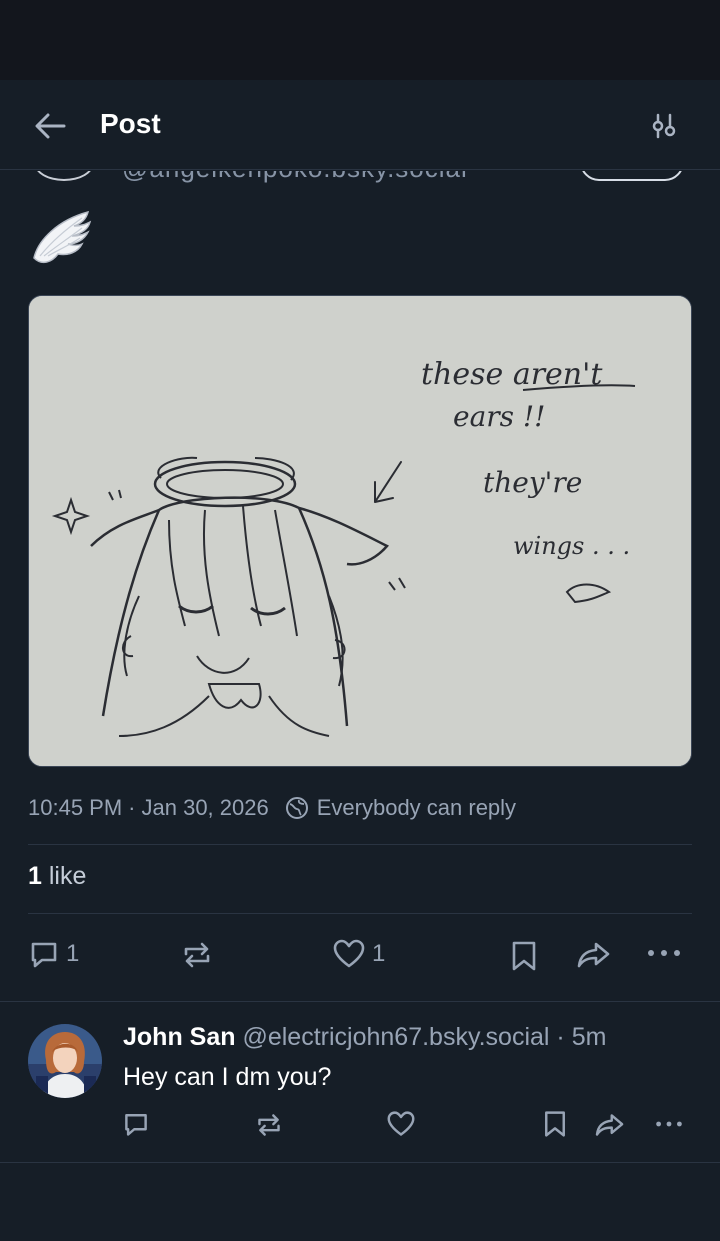 The image size is (720, 1241). What do you see at coordinates (67, 876) in the screenshot?
I see `like-label: like` at bounding box center [67, 876].